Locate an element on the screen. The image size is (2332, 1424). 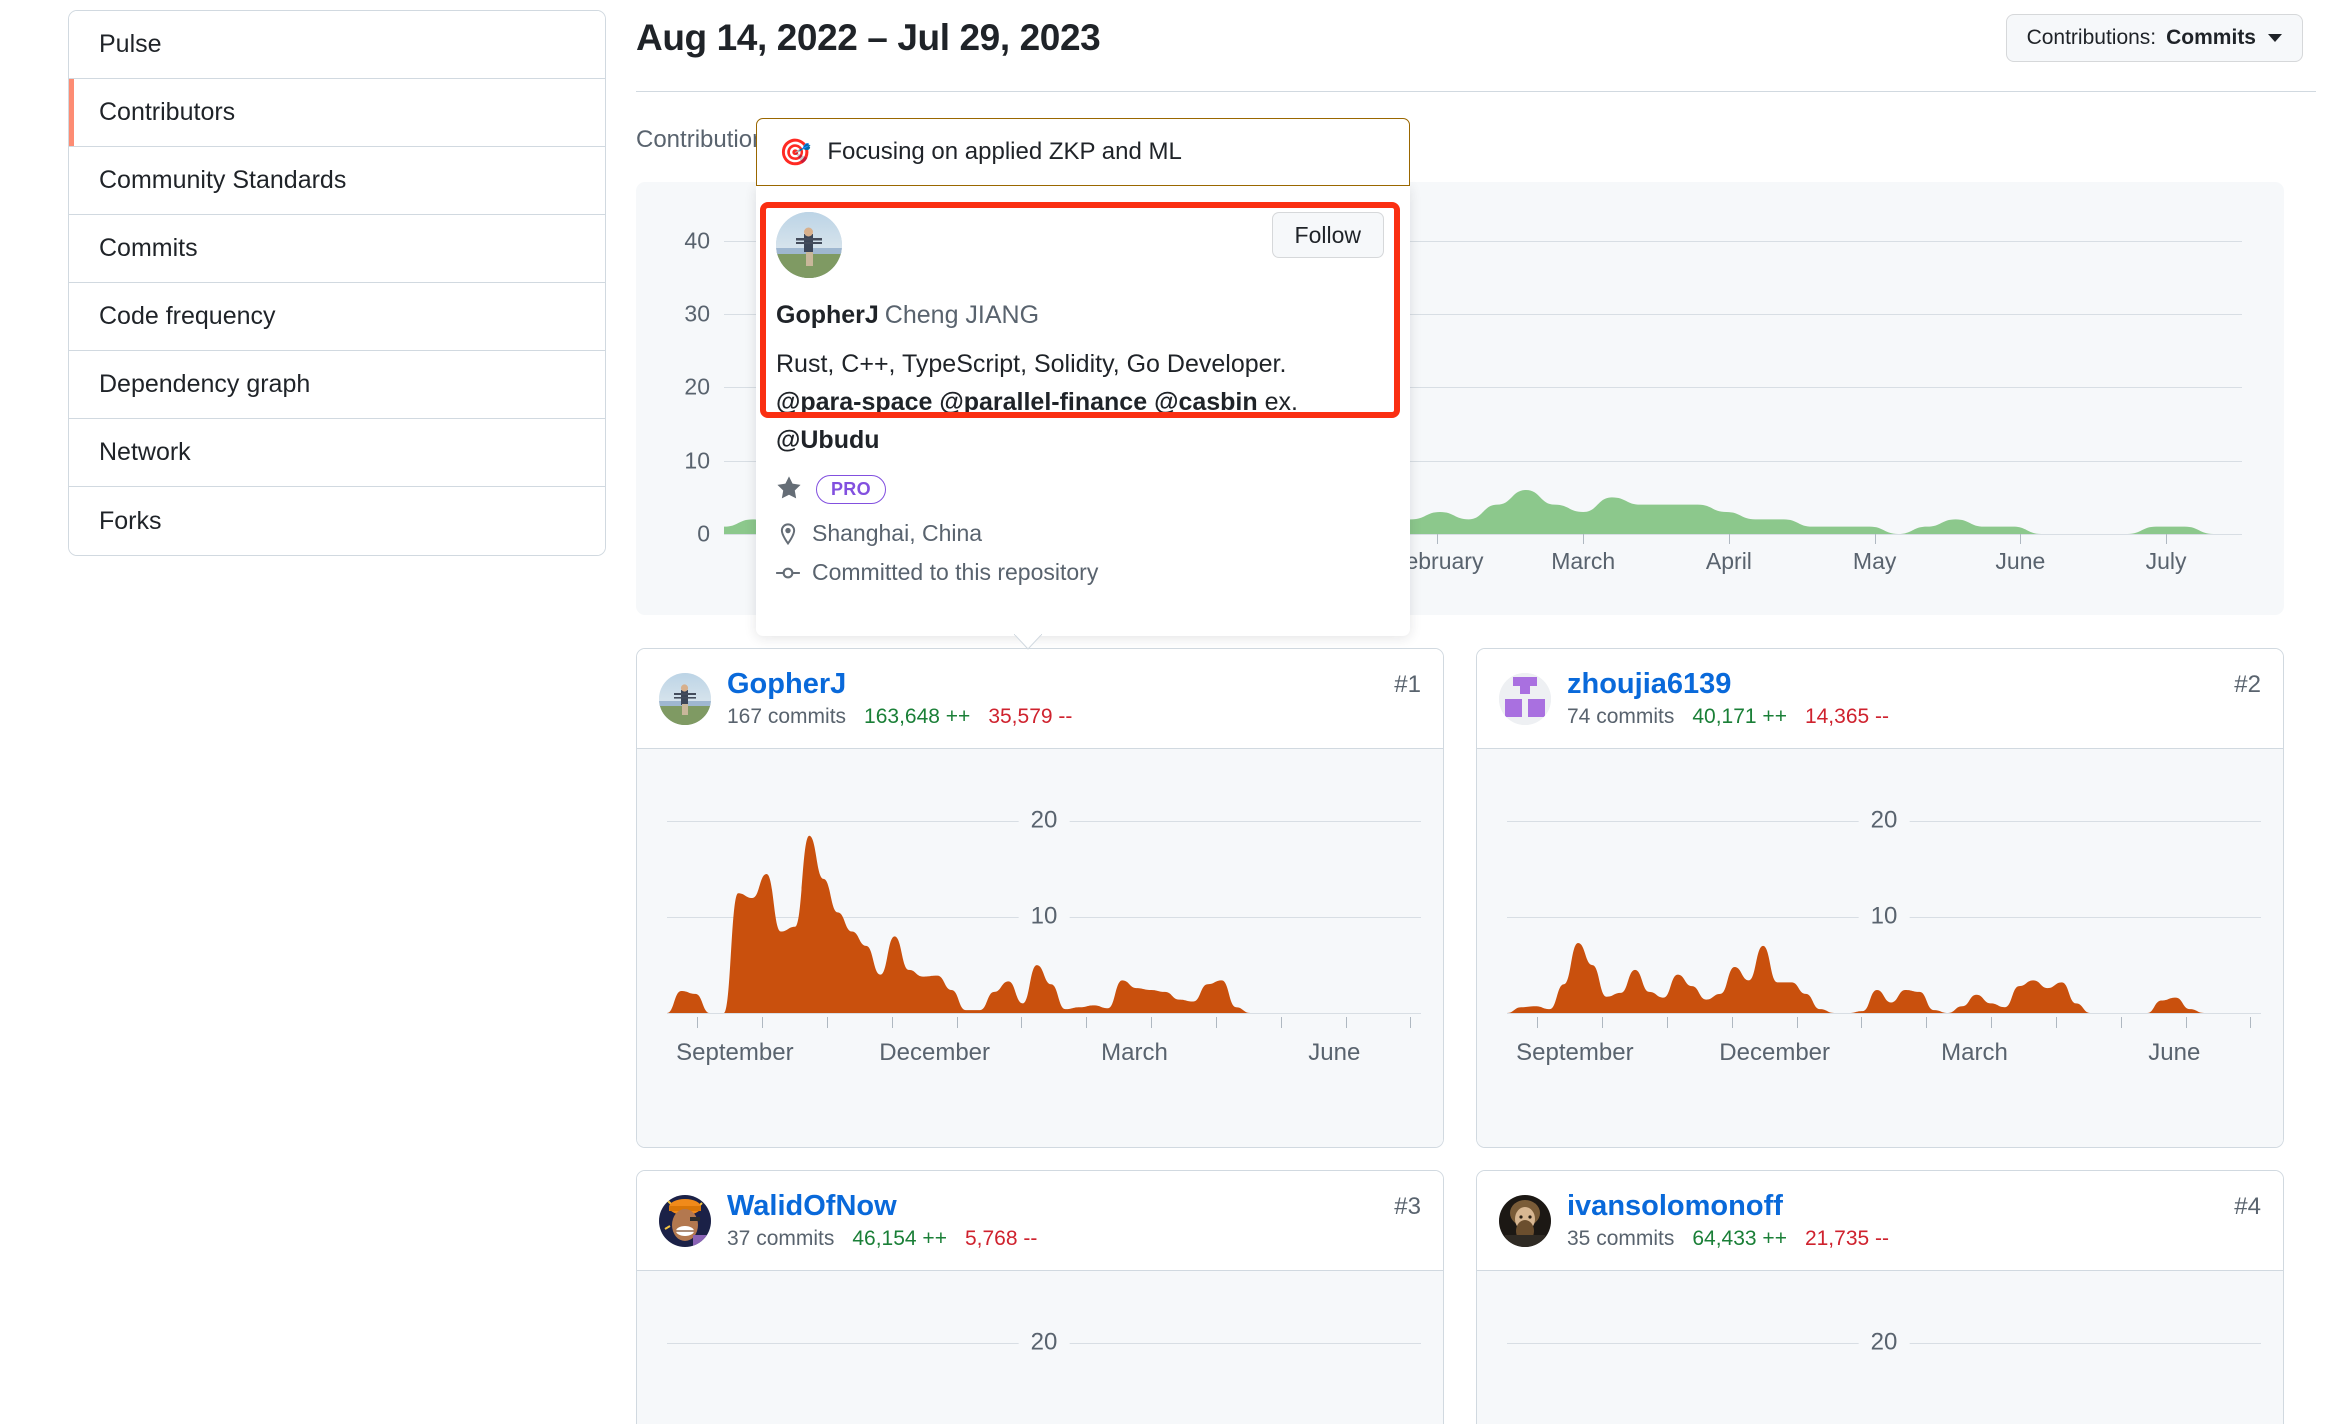
contributor-card-header: GopherJ 167 commits 163,648 ++ 35,579 -- #1 is located at coordinates (1040, 699).